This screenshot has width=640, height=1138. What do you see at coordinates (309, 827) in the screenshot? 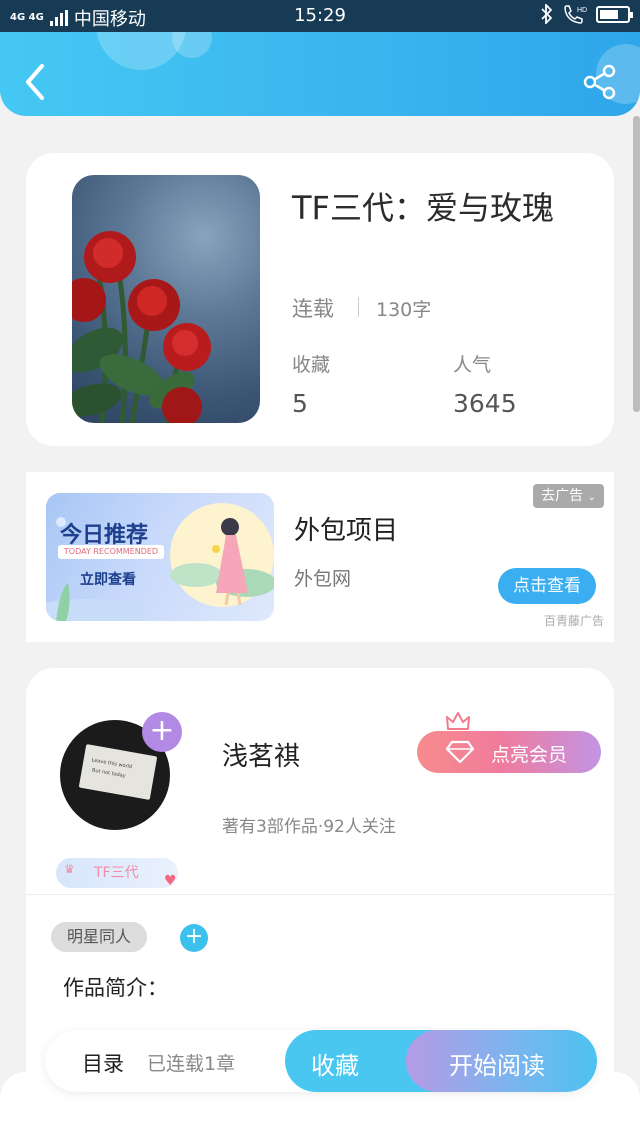
I see `author-stats: 著有3部作品·92人关注` at bounding box center [309, 827].